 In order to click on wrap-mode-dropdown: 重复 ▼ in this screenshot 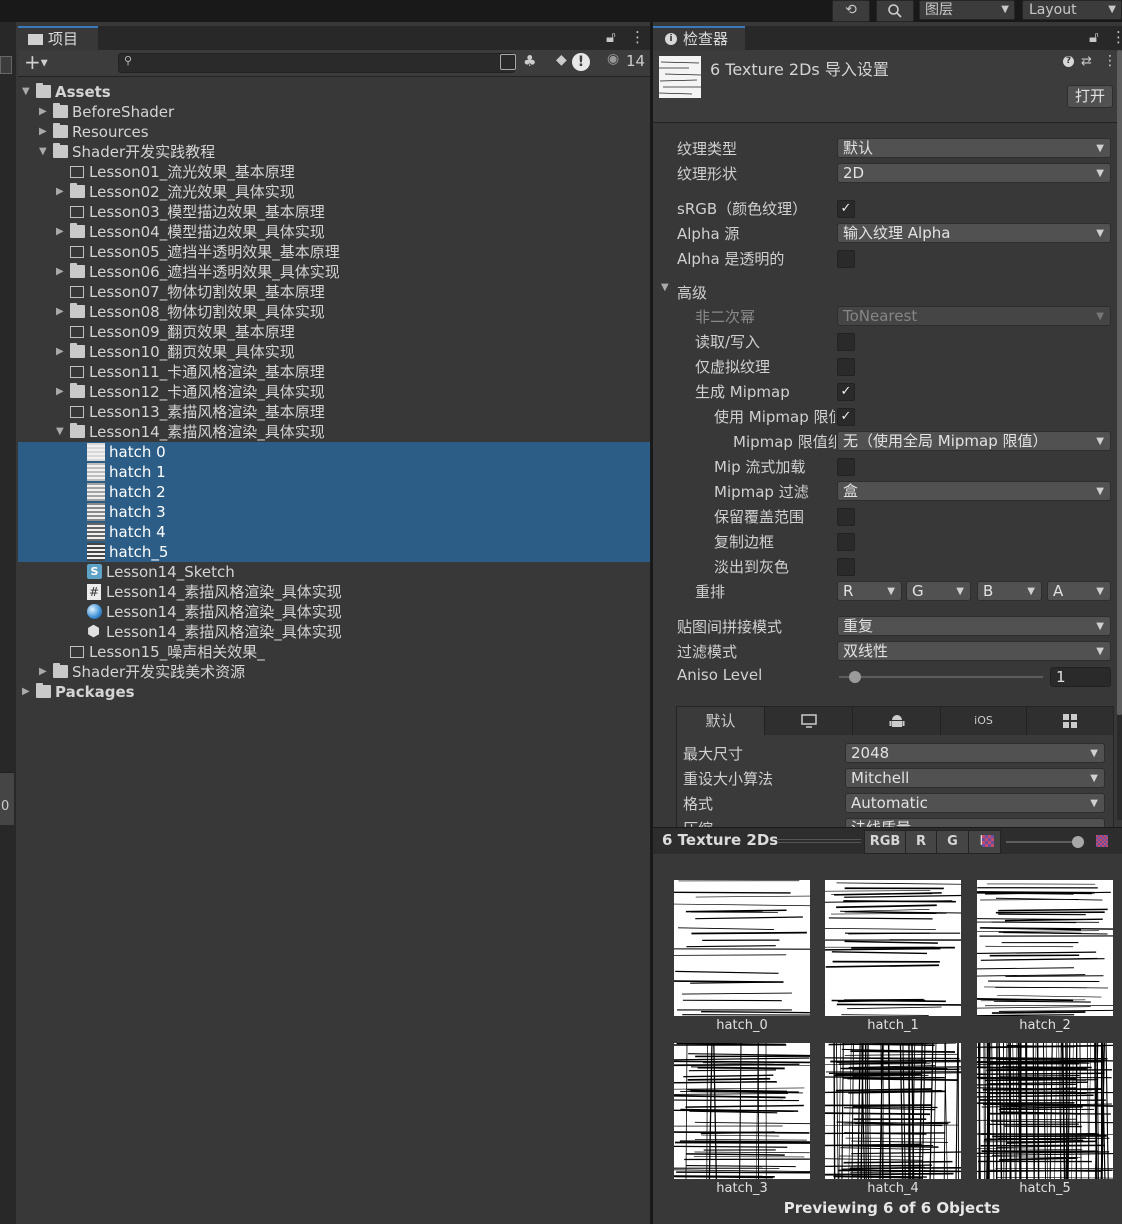, I will do `click(974, 626)`.